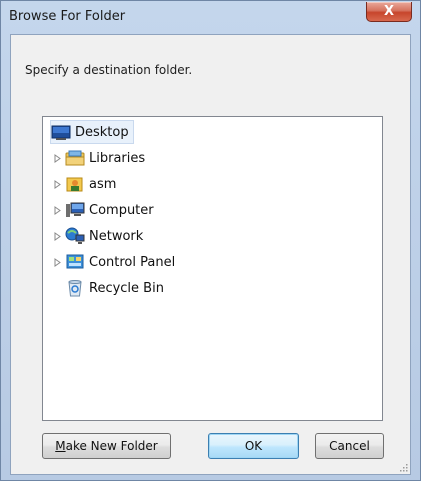 The height and width of the screenshot is (481, 421). Describe the element at coordinates (75, 158) in the screenshot. I see `libraries-icon` at that location.